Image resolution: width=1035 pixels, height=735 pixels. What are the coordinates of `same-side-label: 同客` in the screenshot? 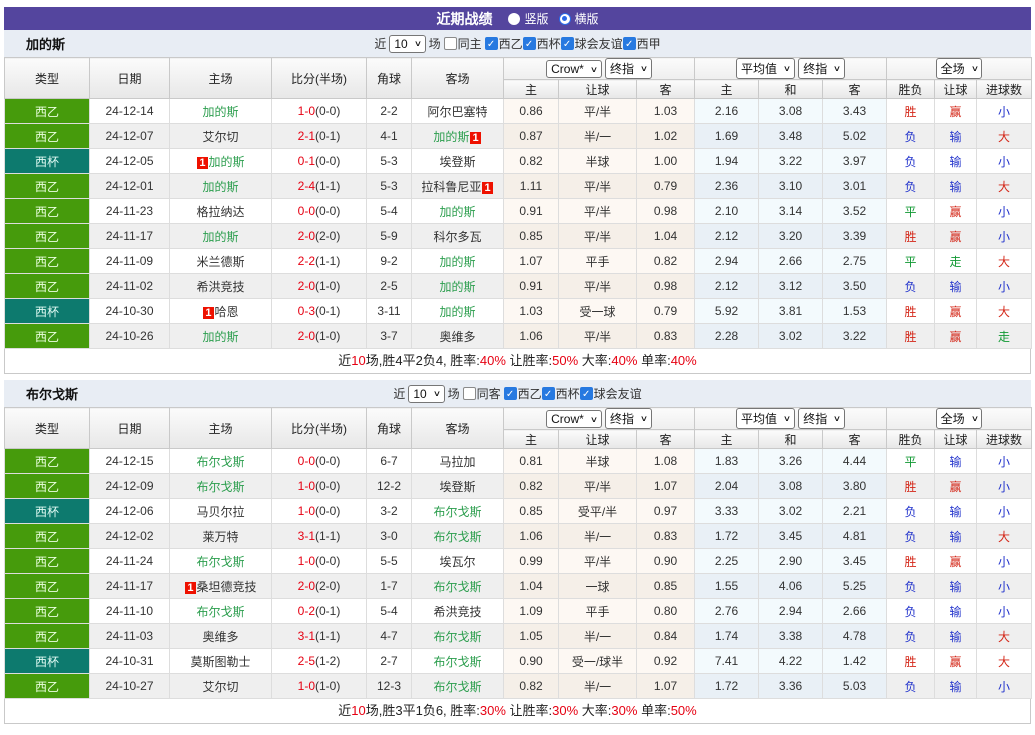 It's located at (488, 394).